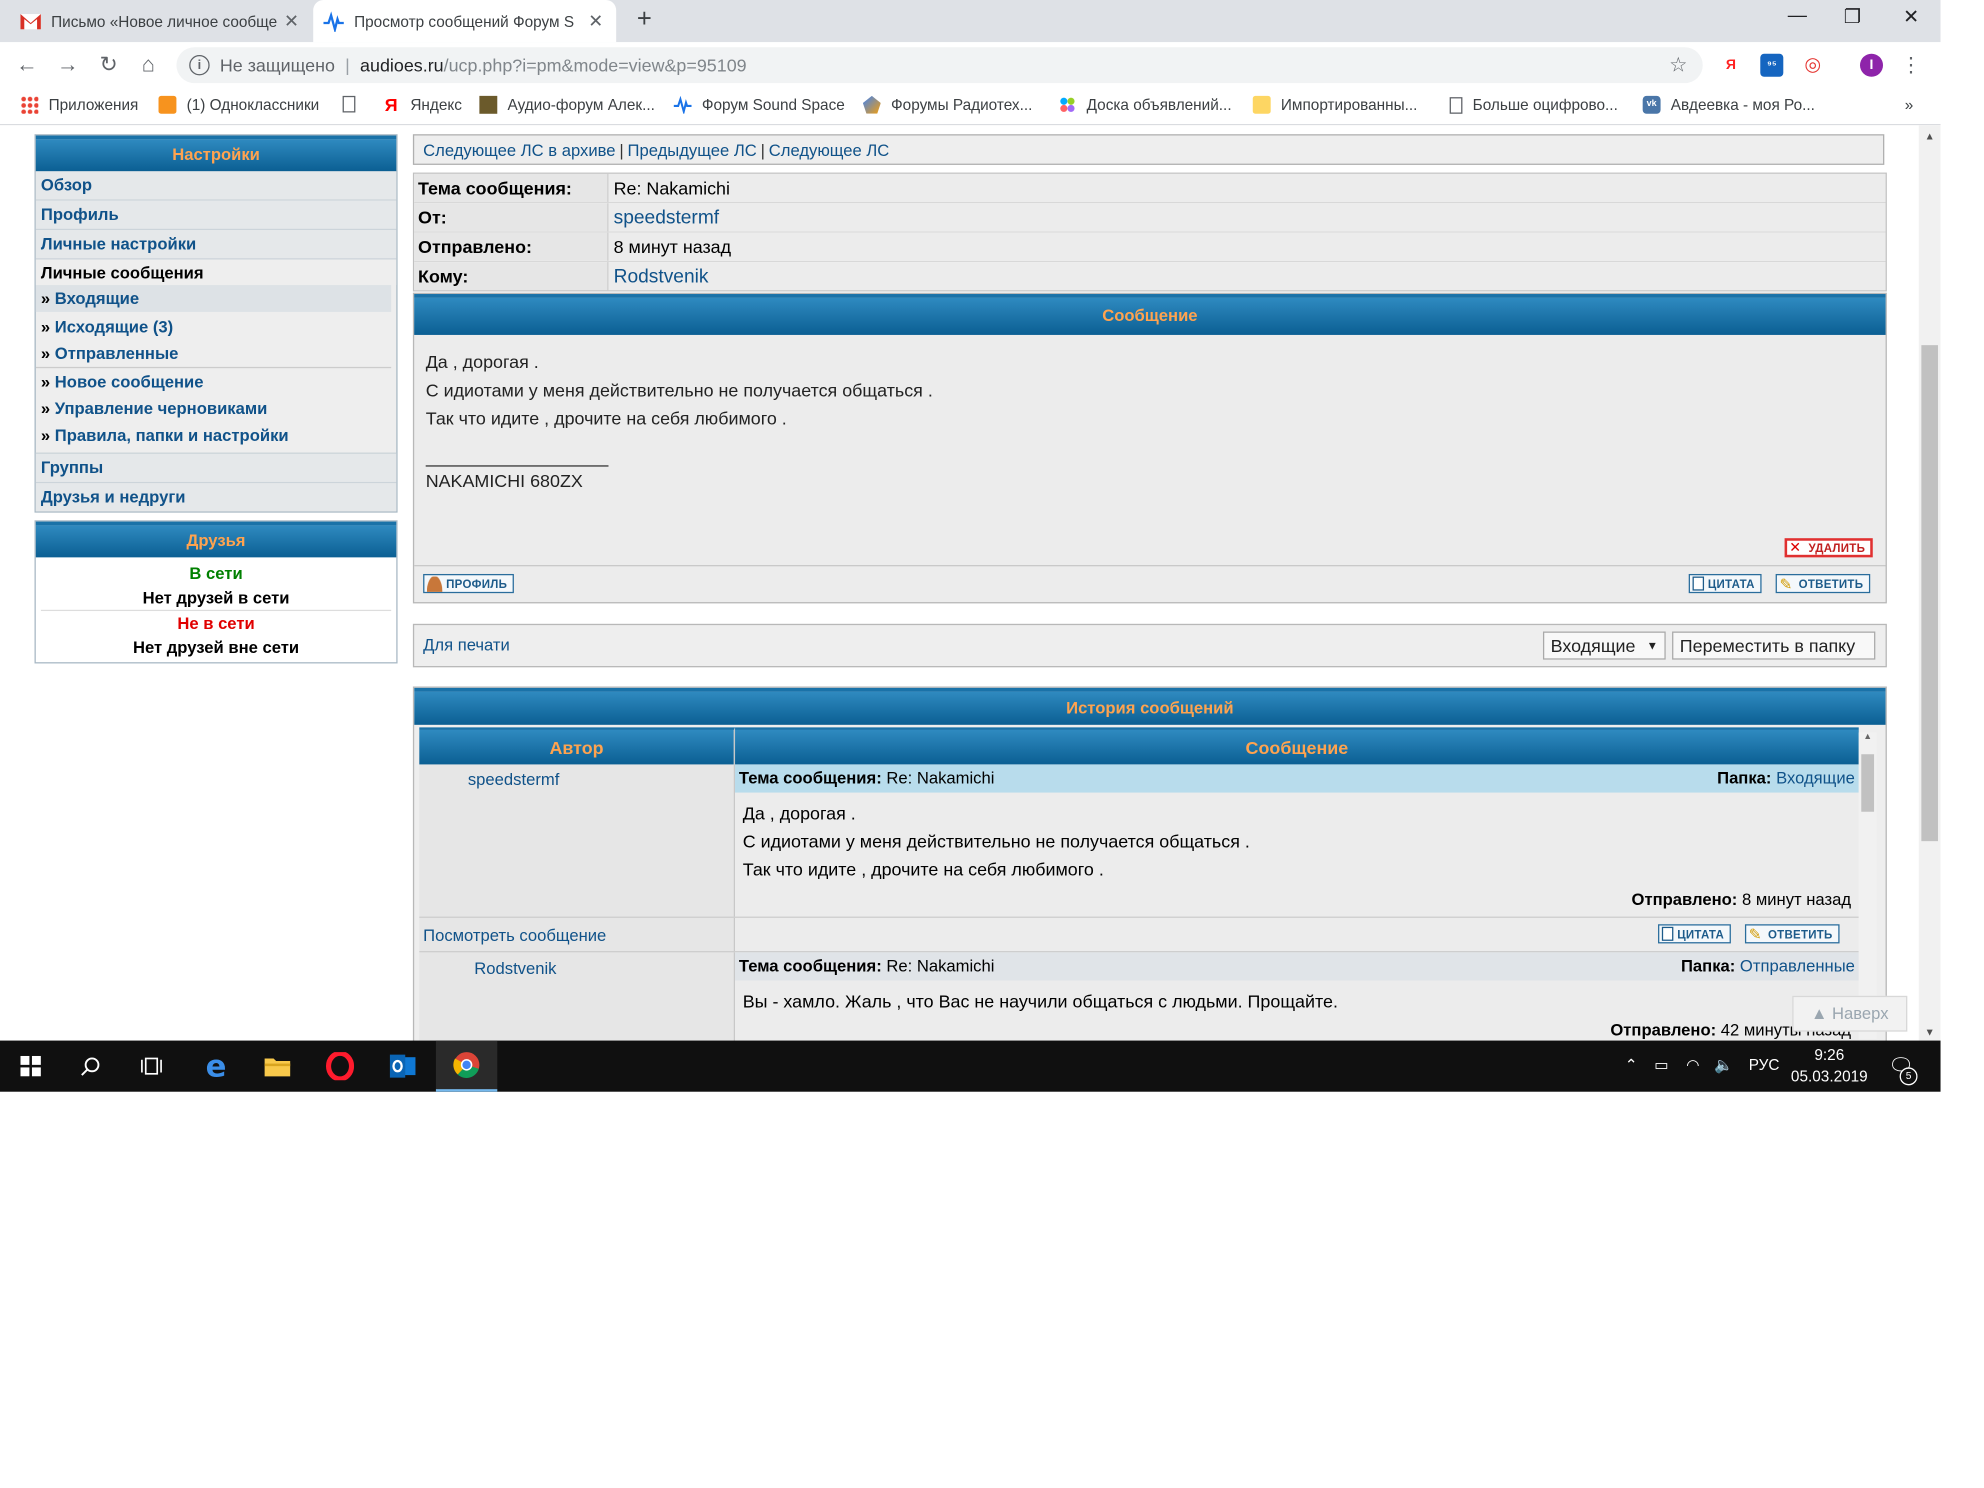 Image resolution: width=1984 pixels, height=1488 pixels. What do you see at coordinates (466, 1066) in the screenshot?
I see `chrome-icon` at bounding box center [466, 1066].